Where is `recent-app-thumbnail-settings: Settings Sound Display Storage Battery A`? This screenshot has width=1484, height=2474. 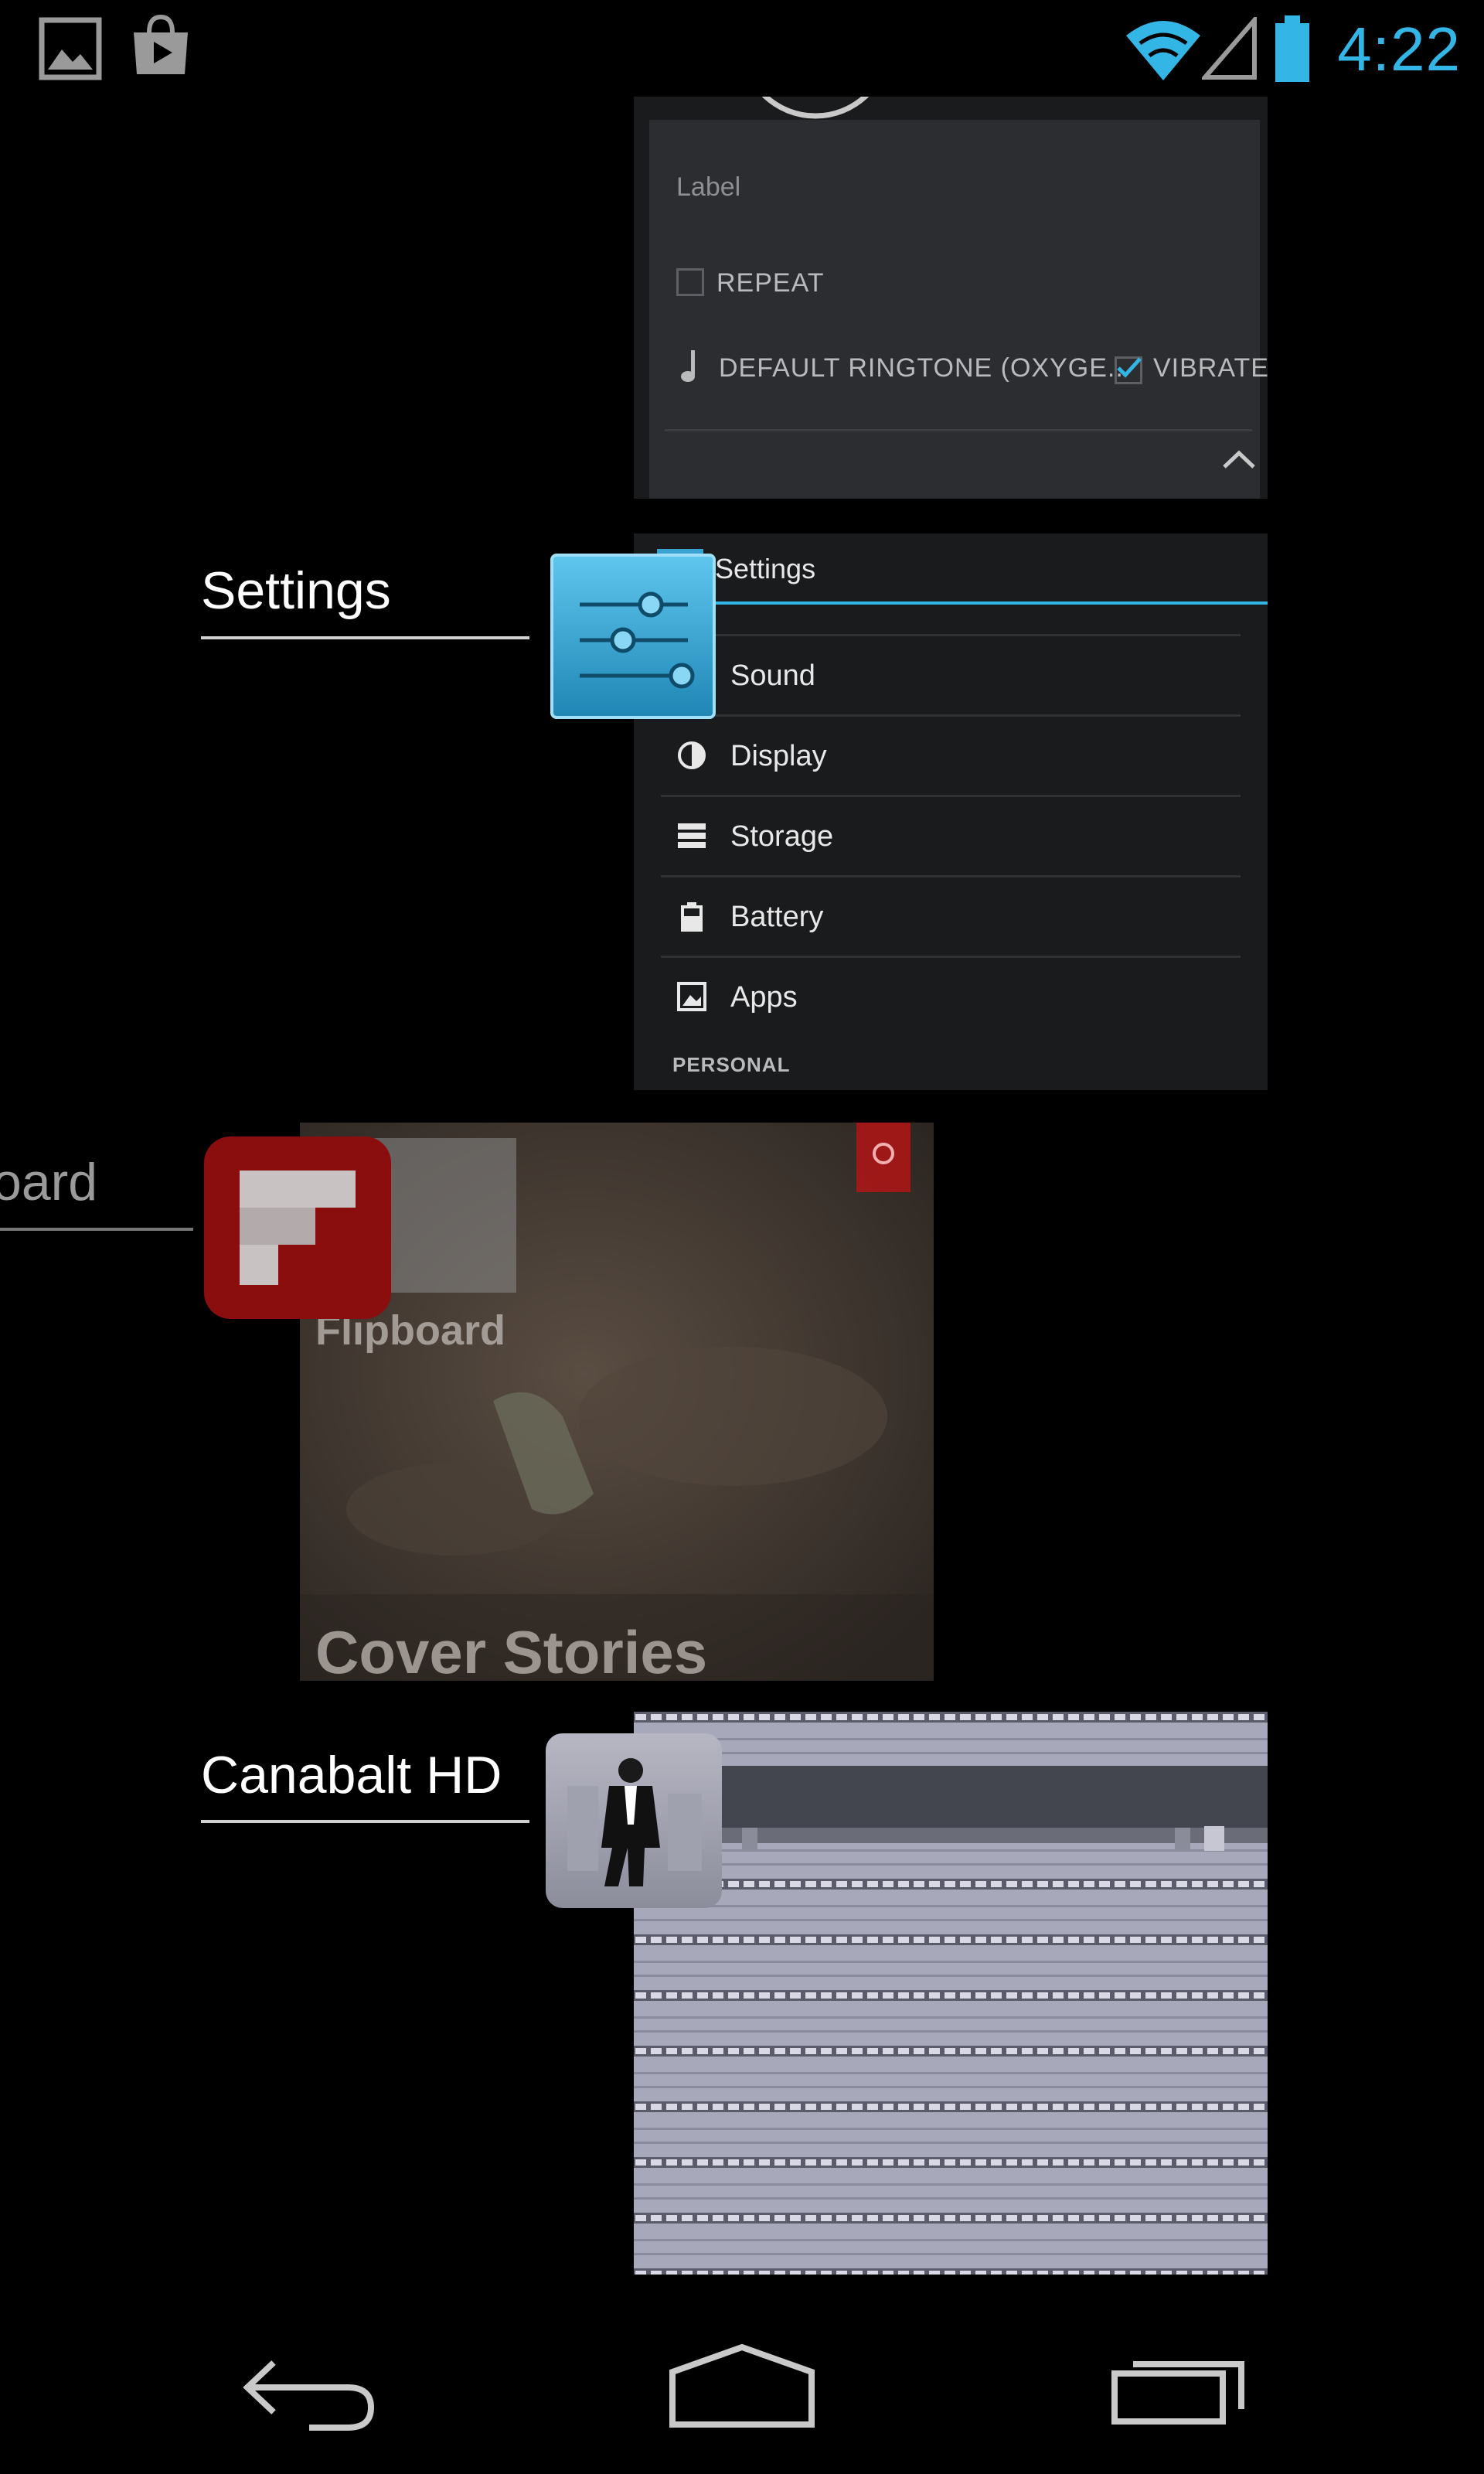
recent-app-thumbnail-settings: Settings Sound Display Storage Battery A is located at coordinates (951, 811).